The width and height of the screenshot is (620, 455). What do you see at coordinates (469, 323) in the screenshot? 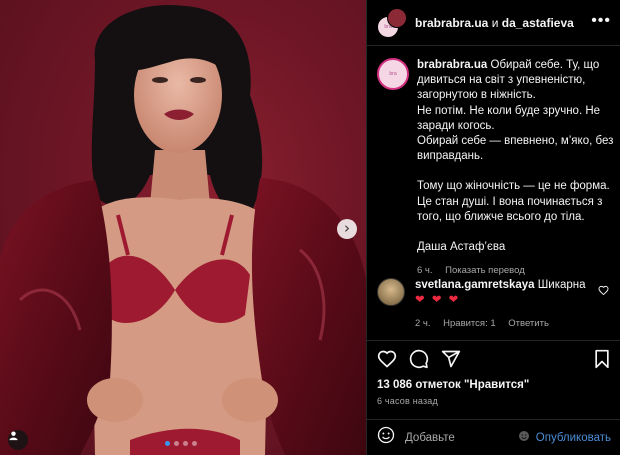
I see `comment-likes: Нравится: 1` at bounding box center [469, 323].